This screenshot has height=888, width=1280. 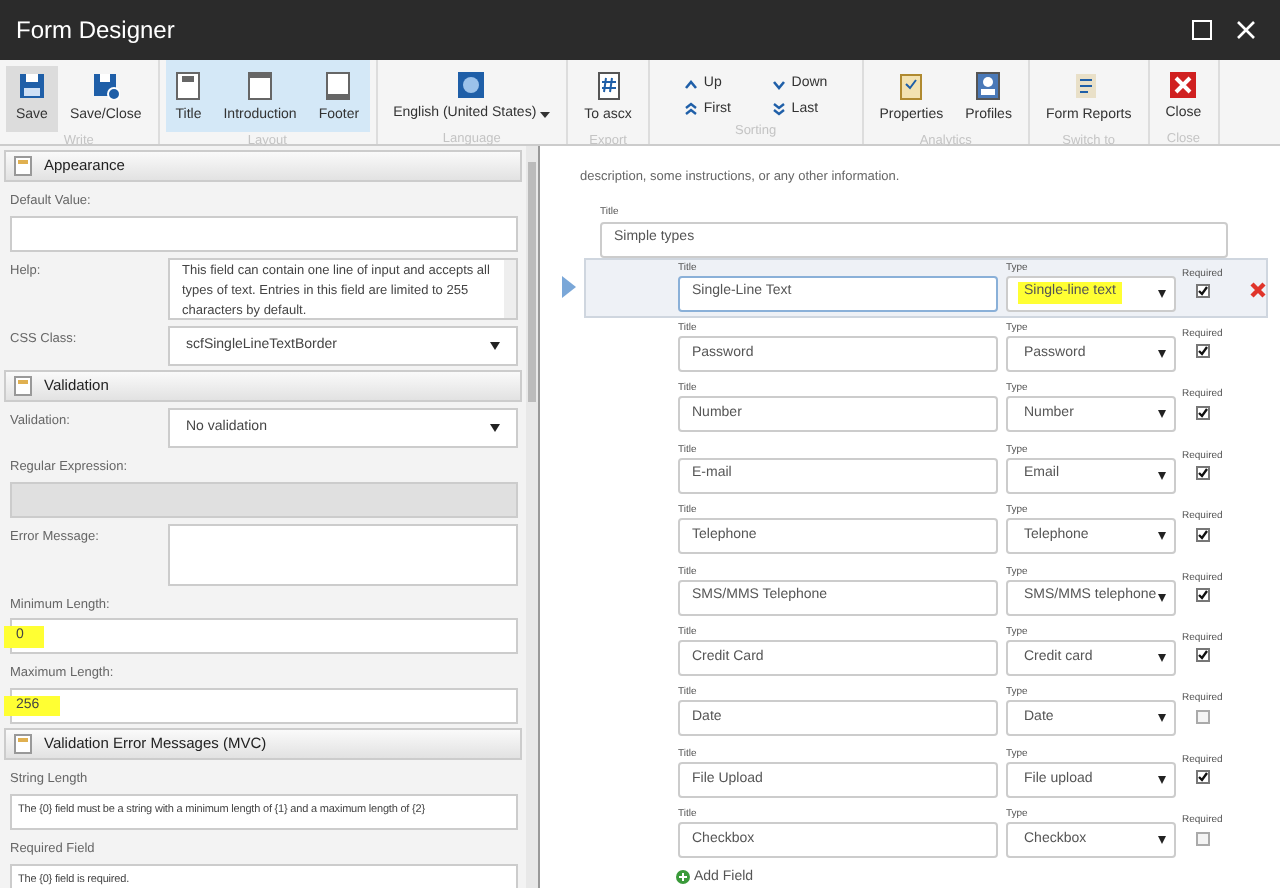 I want to click on chevron-up-icon, so click(x=690, y=84).